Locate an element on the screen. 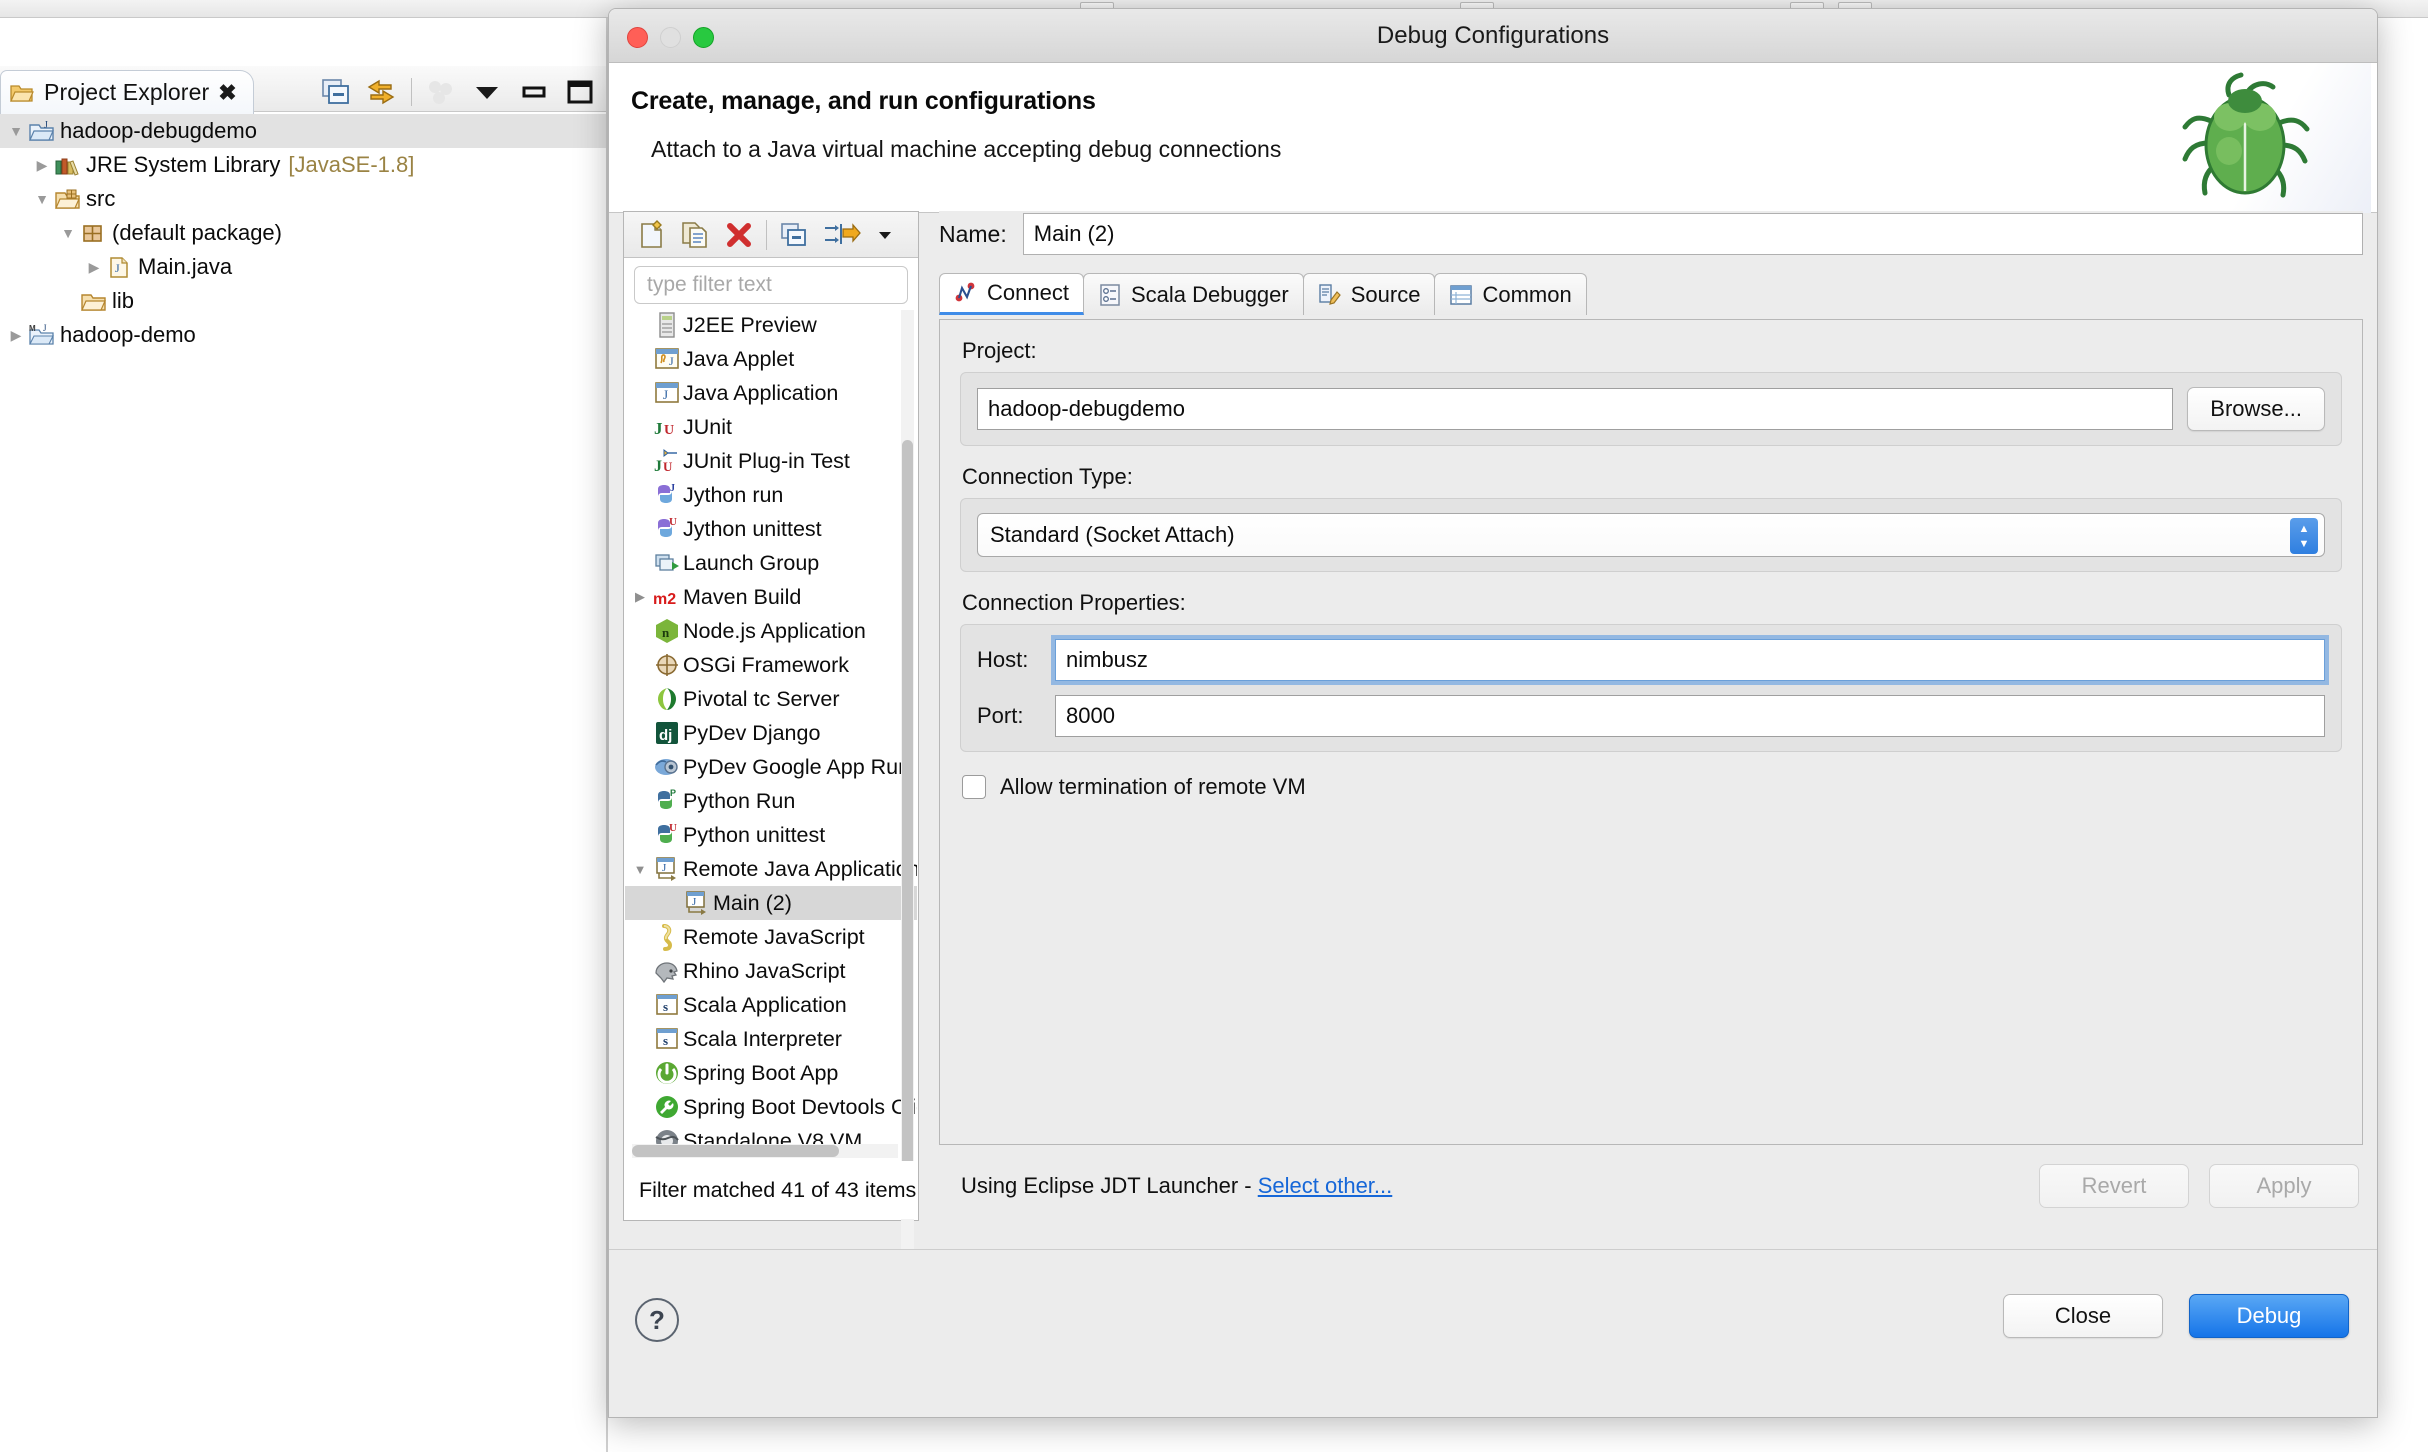 Image resolution: width=2428 pixels, height=1452 pixels. toolbar-separator is located at coordinates (411, 92).